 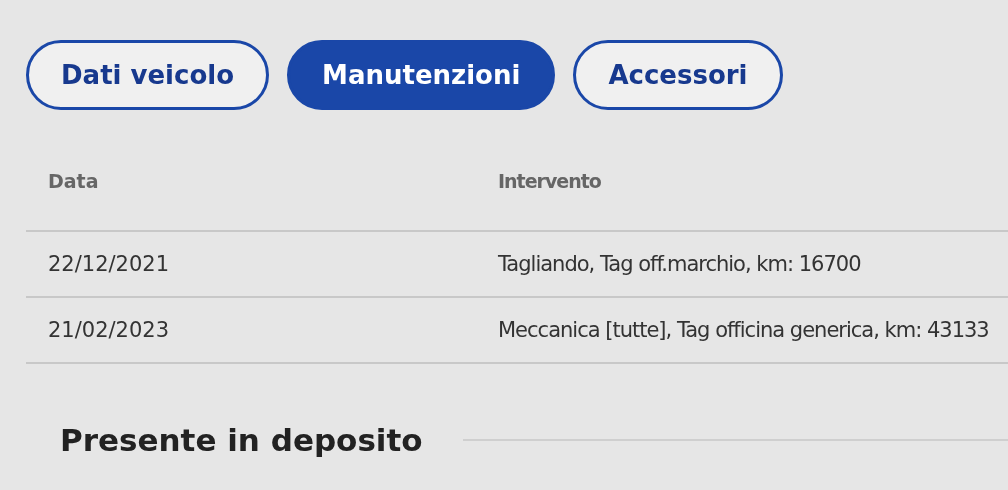 What do you see at coordinates (109, 264) in the screenshot?
I see `table-cell-text: 22/12/2021` at bounding box center [109, 264].